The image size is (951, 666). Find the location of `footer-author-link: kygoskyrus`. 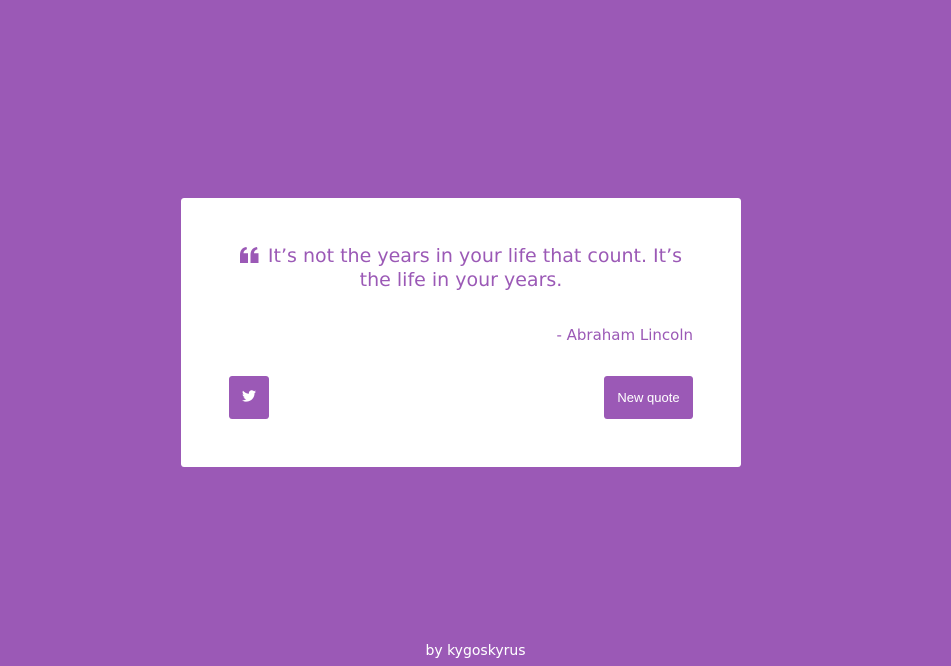

footer-author-link: kygoskyrus is located at coordinates (486, 651).